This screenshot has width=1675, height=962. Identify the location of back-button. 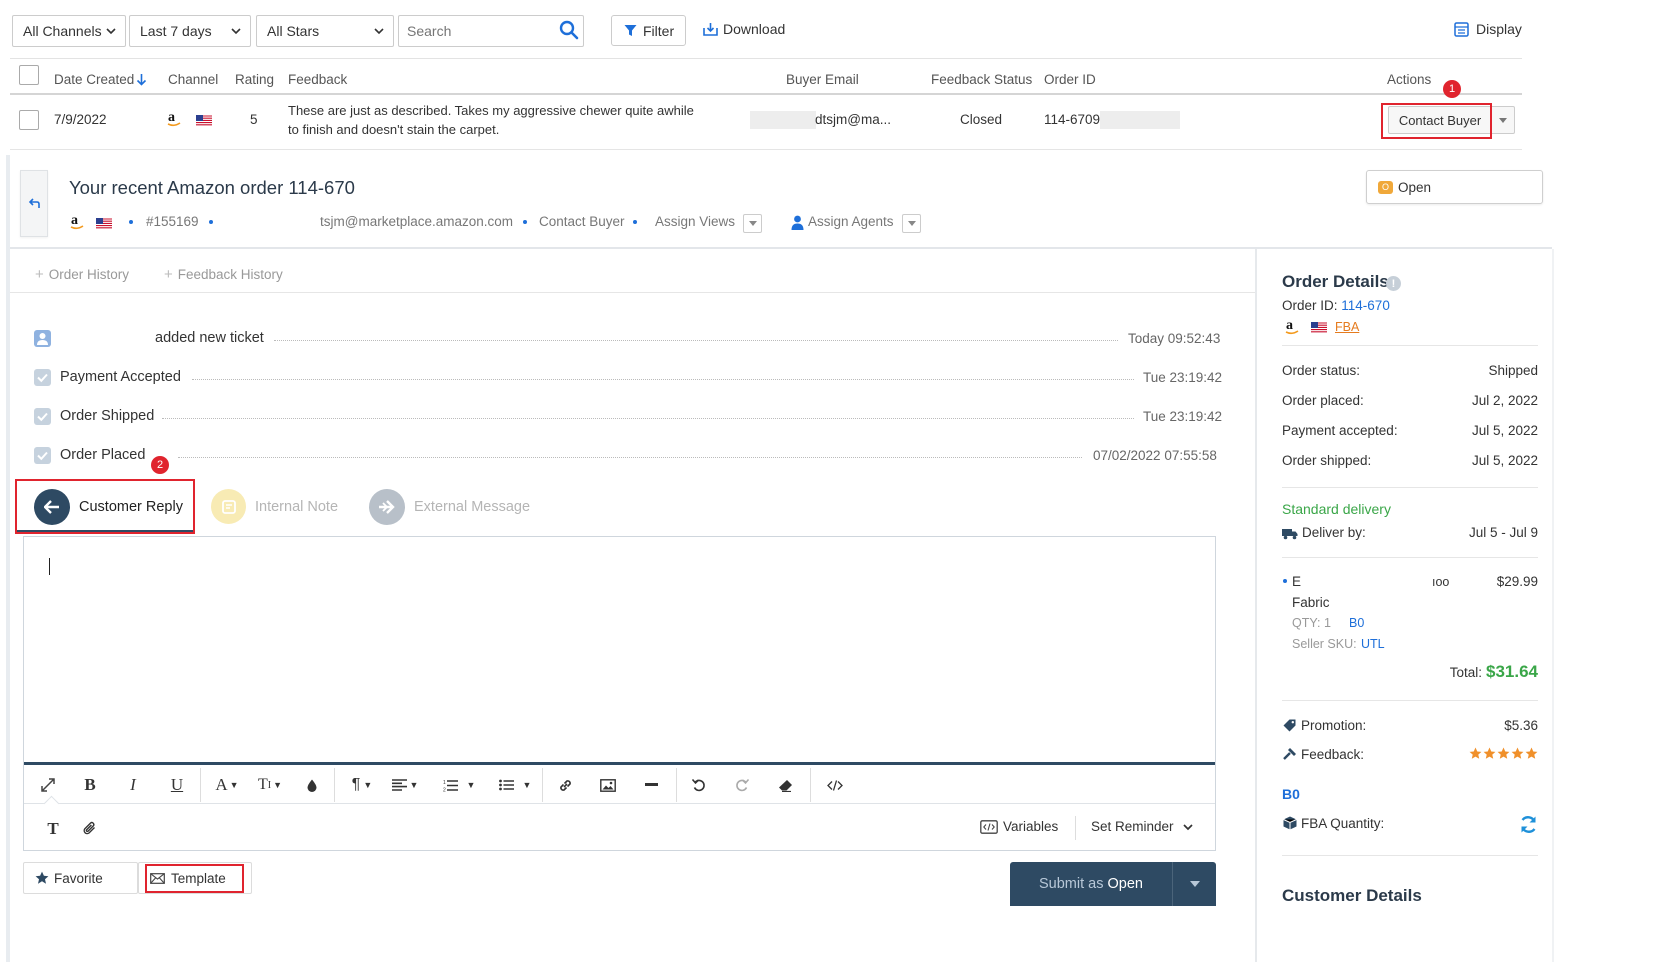
(34, 203).